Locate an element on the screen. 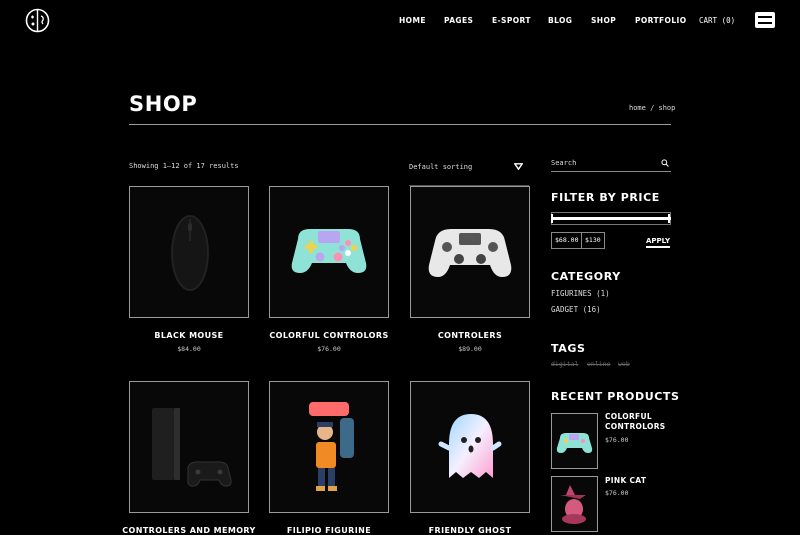 The image size is (800, 535). console-icon is located at coordinates (192, 447).